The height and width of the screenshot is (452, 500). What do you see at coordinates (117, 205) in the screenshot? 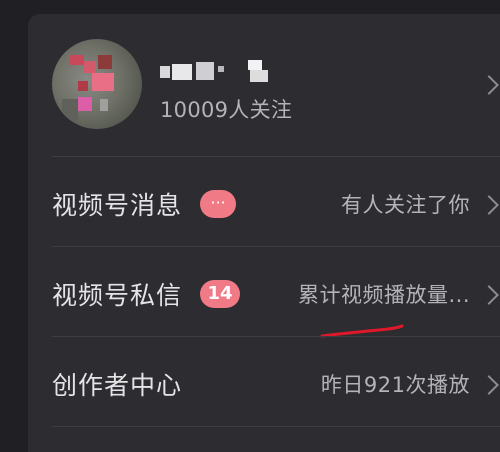
I see `row-label: 视频号消息` at bounding box center [117, 205].